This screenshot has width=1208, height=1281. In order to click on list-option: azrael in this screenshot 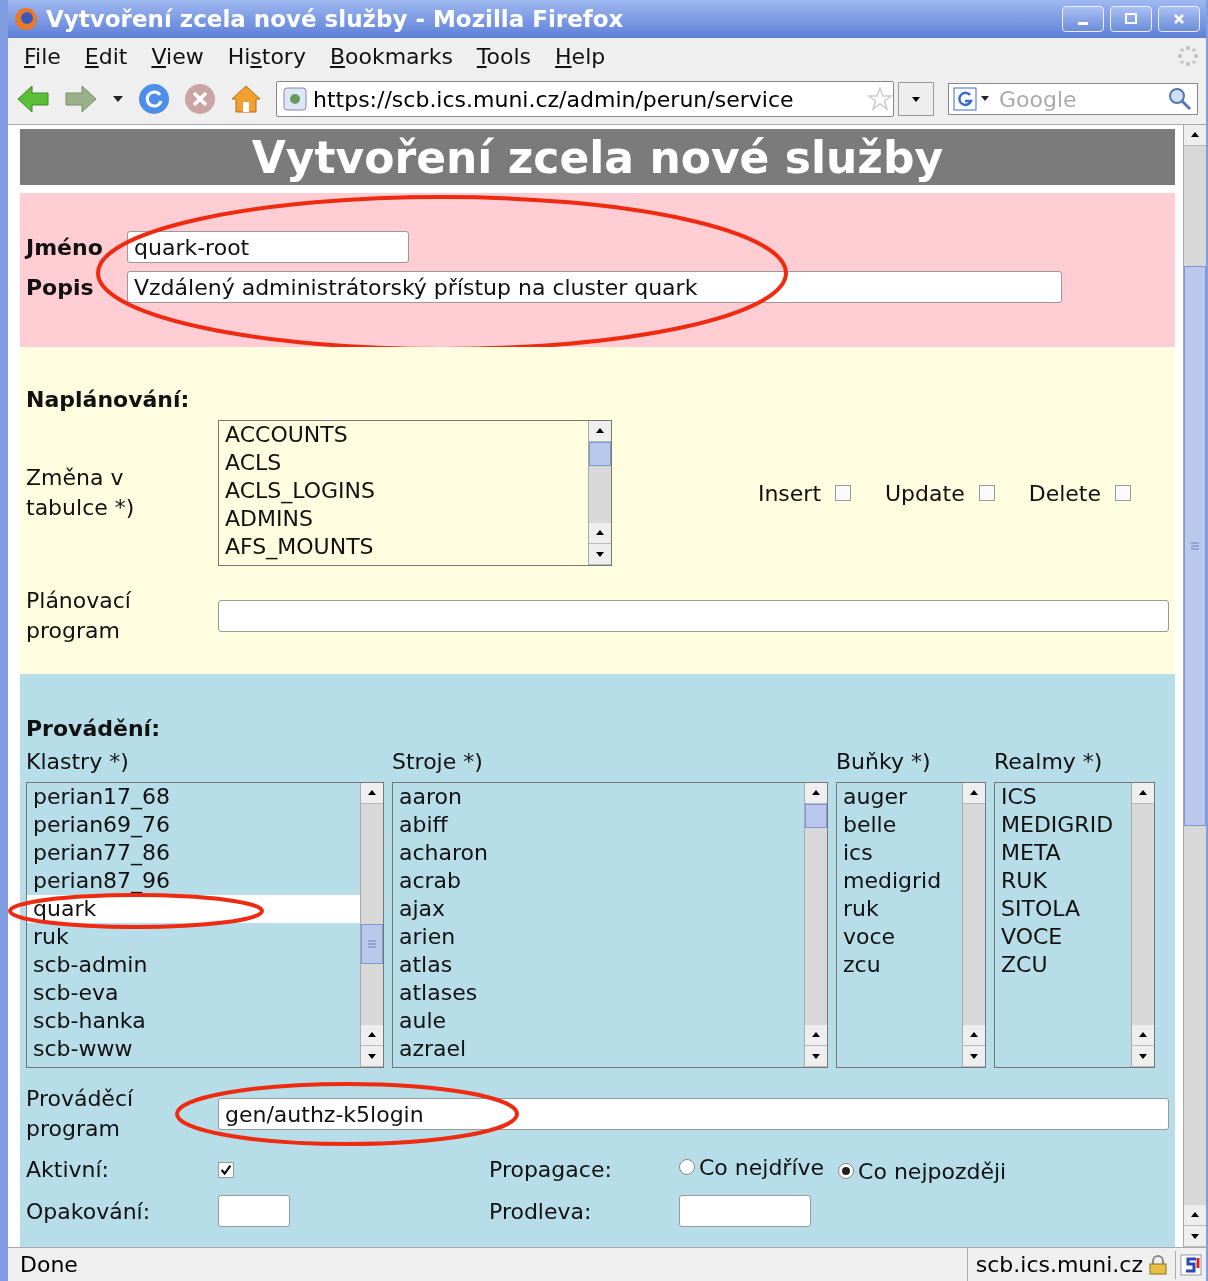, I will do `click(601, 1049)`.